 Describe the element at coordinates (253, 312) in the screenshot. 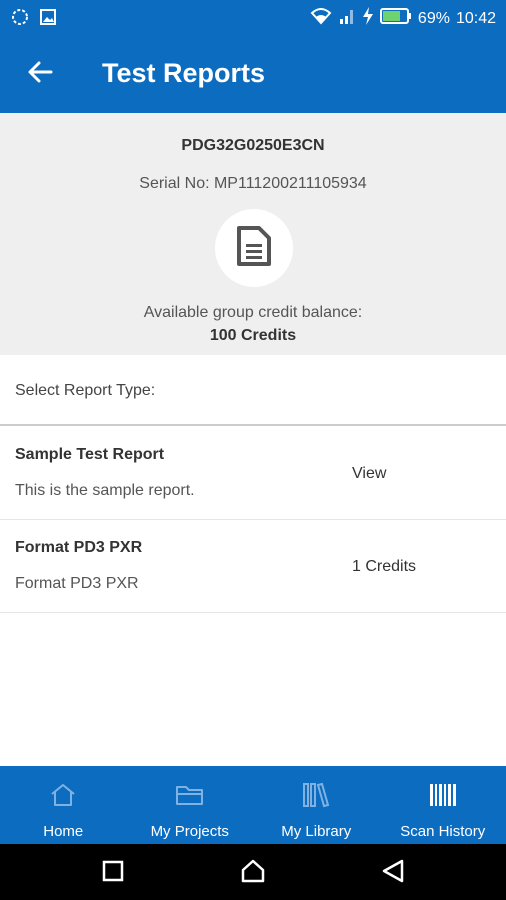

I see `credit-balance-label: Available group credit balance:` at that location.